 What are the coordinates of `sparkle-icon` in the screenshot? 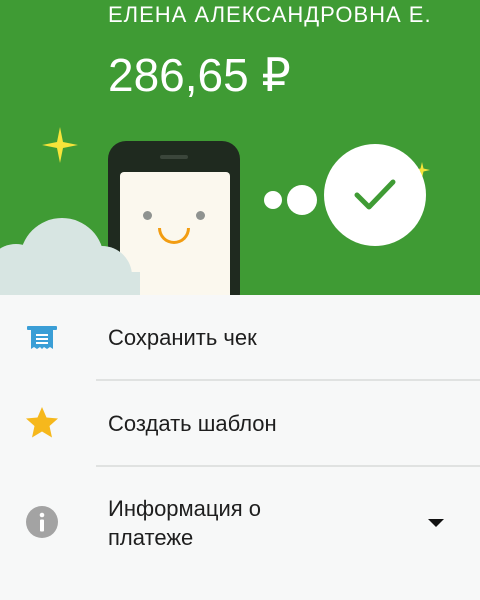 It's located at (60, 145).